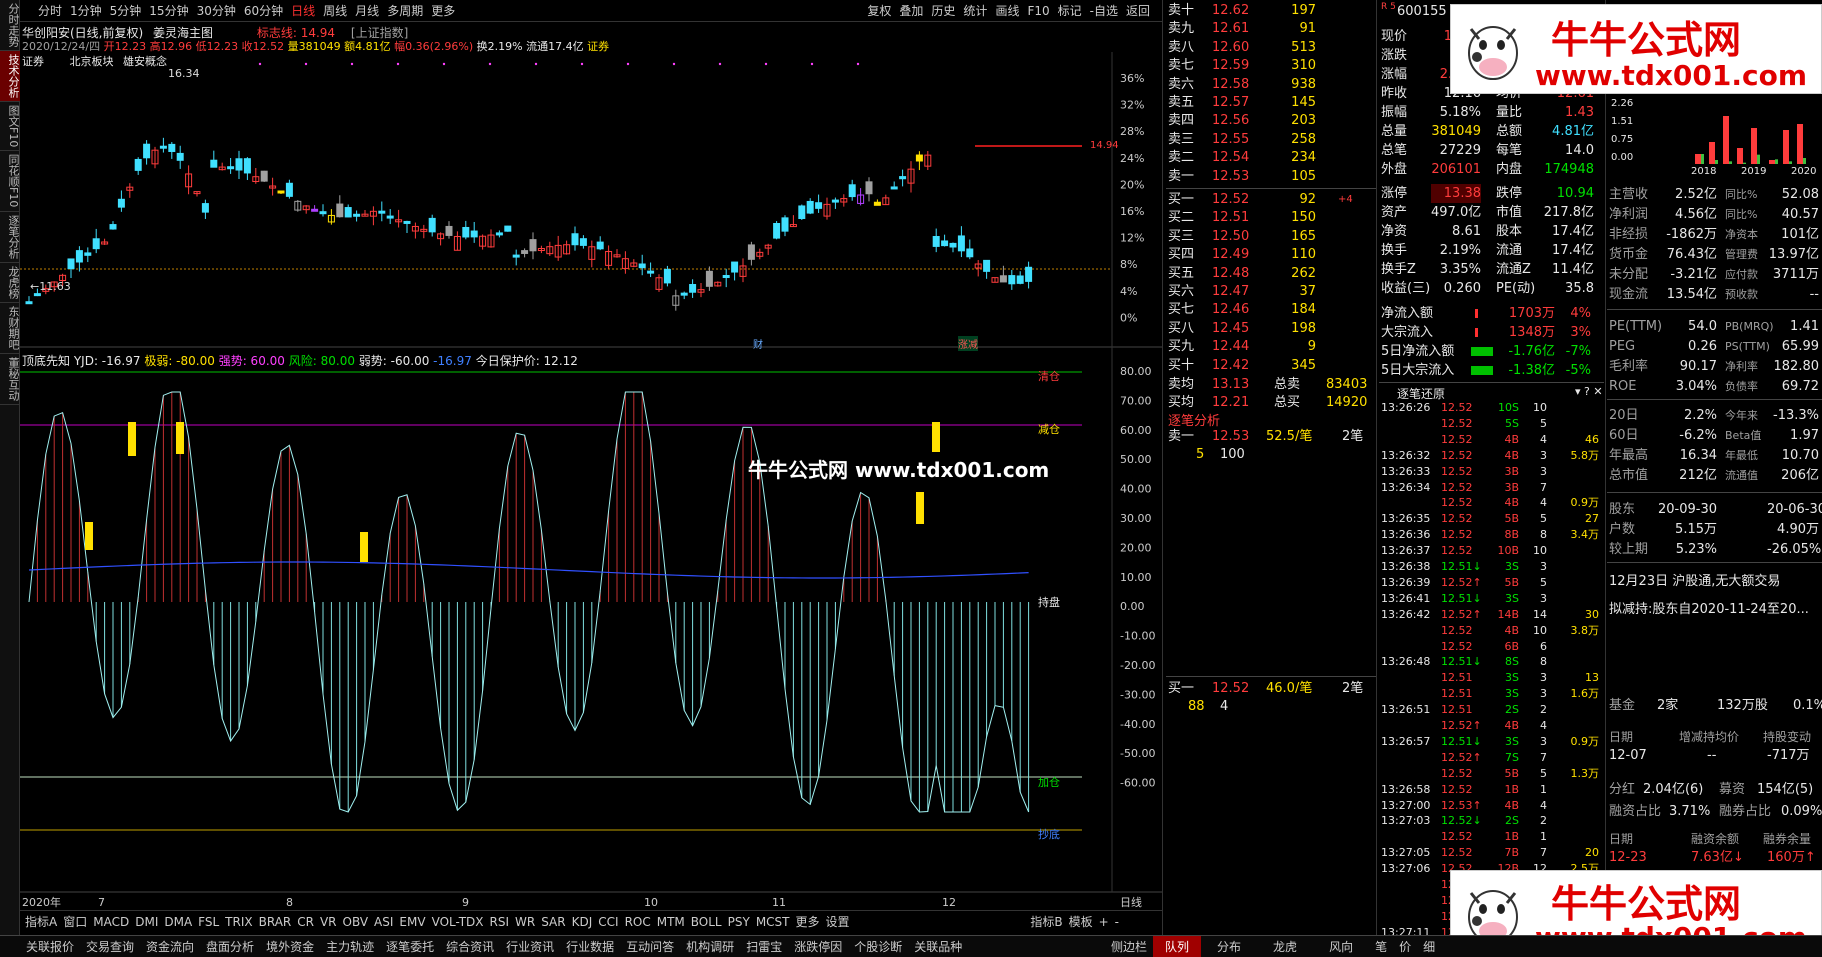  I want to click on indicator-tab-18: CCI, so click(608, 922).